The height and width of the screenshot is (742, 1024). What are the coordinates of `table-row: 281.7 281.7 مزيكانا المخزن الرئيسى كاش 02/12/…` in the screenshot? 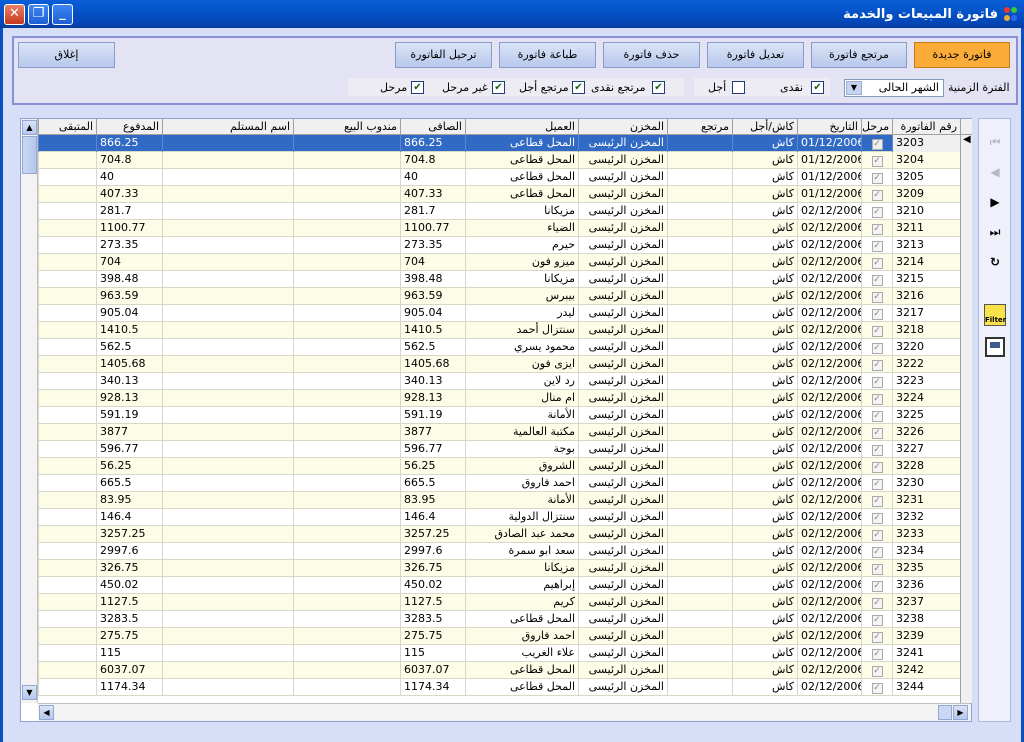 It's located at (499, 211).